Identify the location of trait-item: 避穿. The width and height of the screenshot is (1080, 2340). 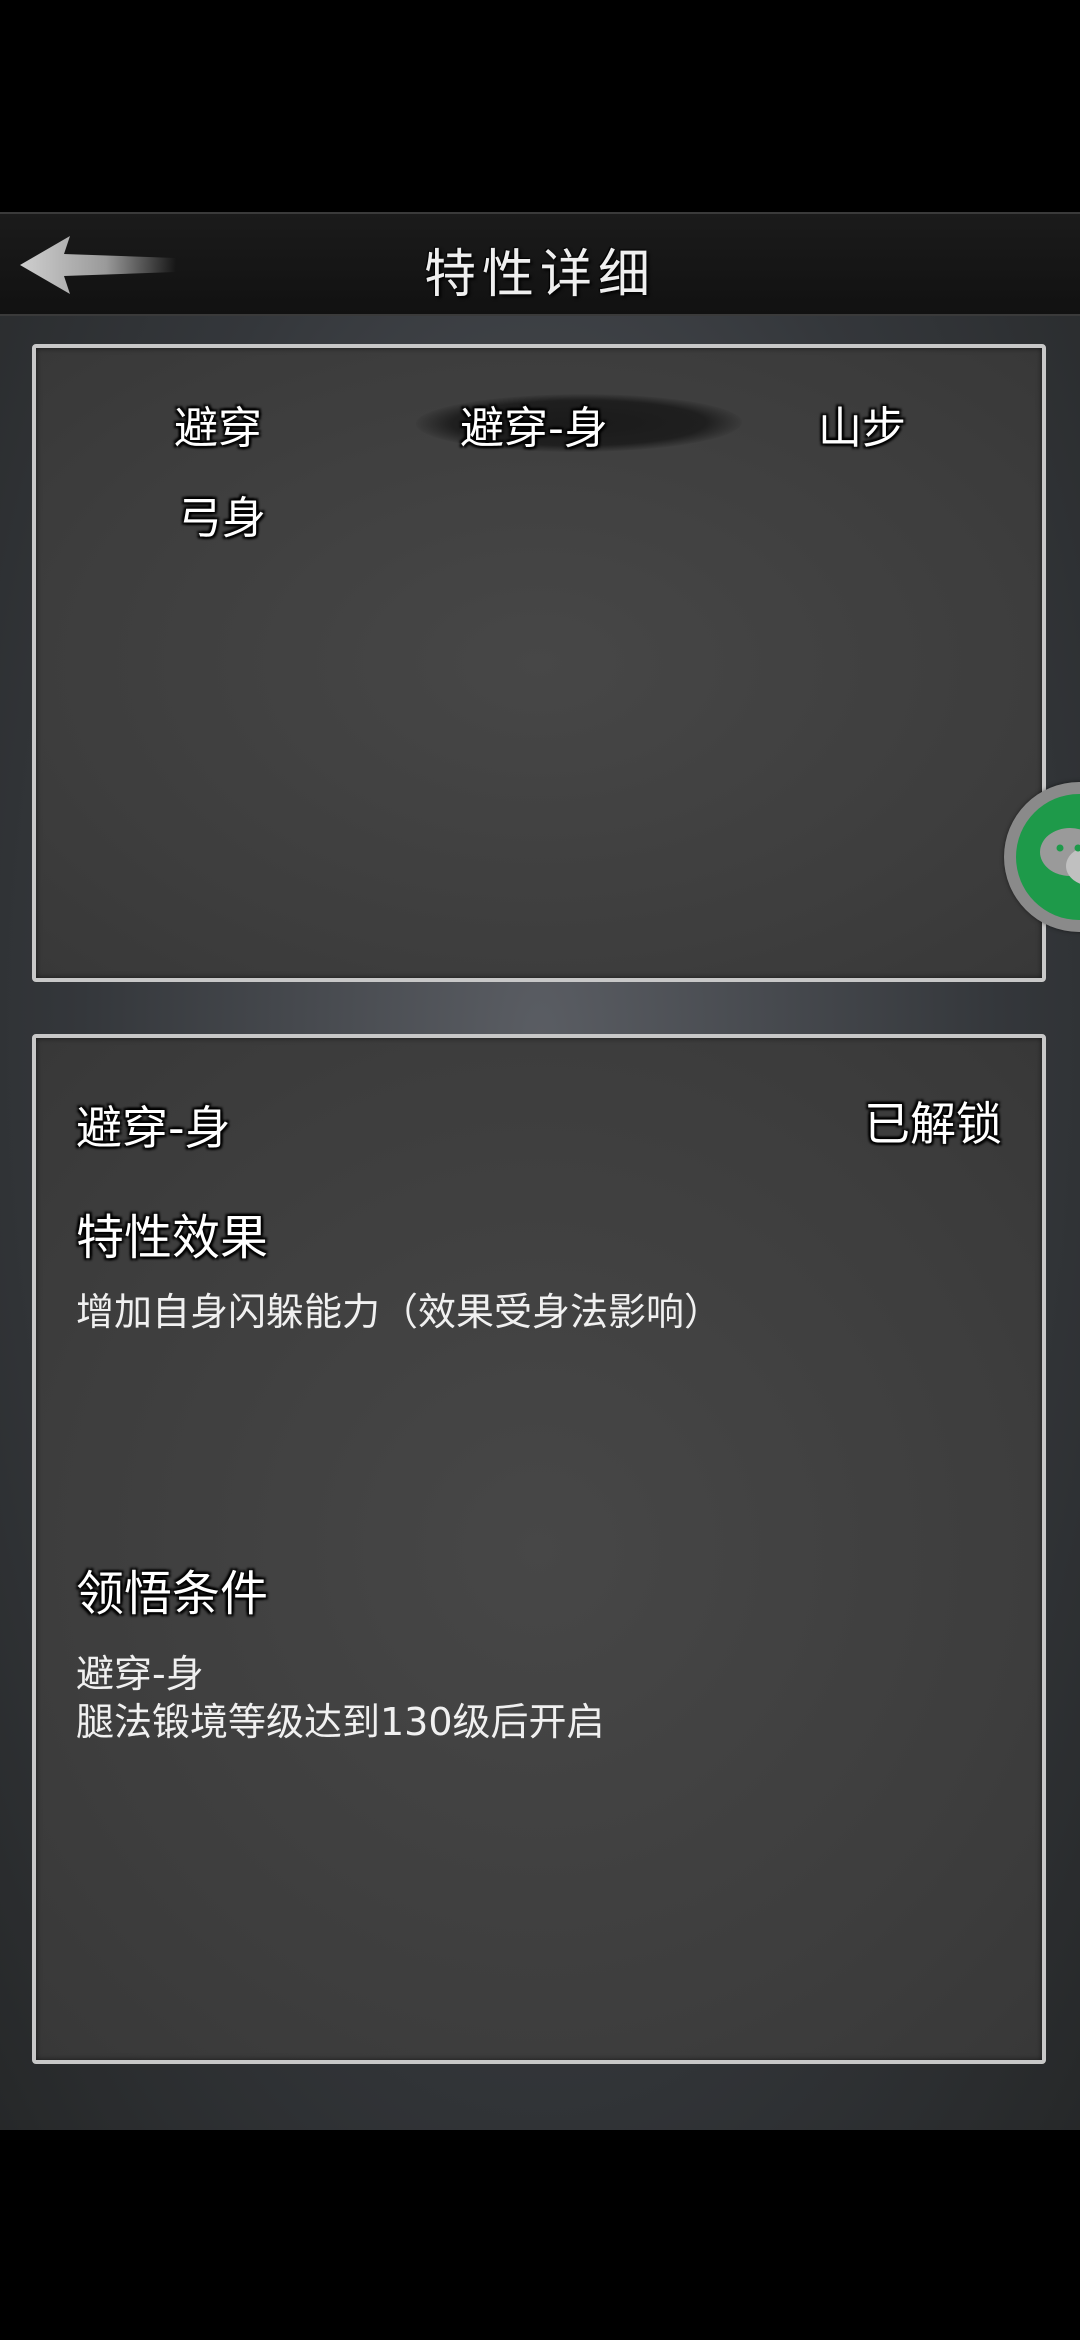
(218, 424).